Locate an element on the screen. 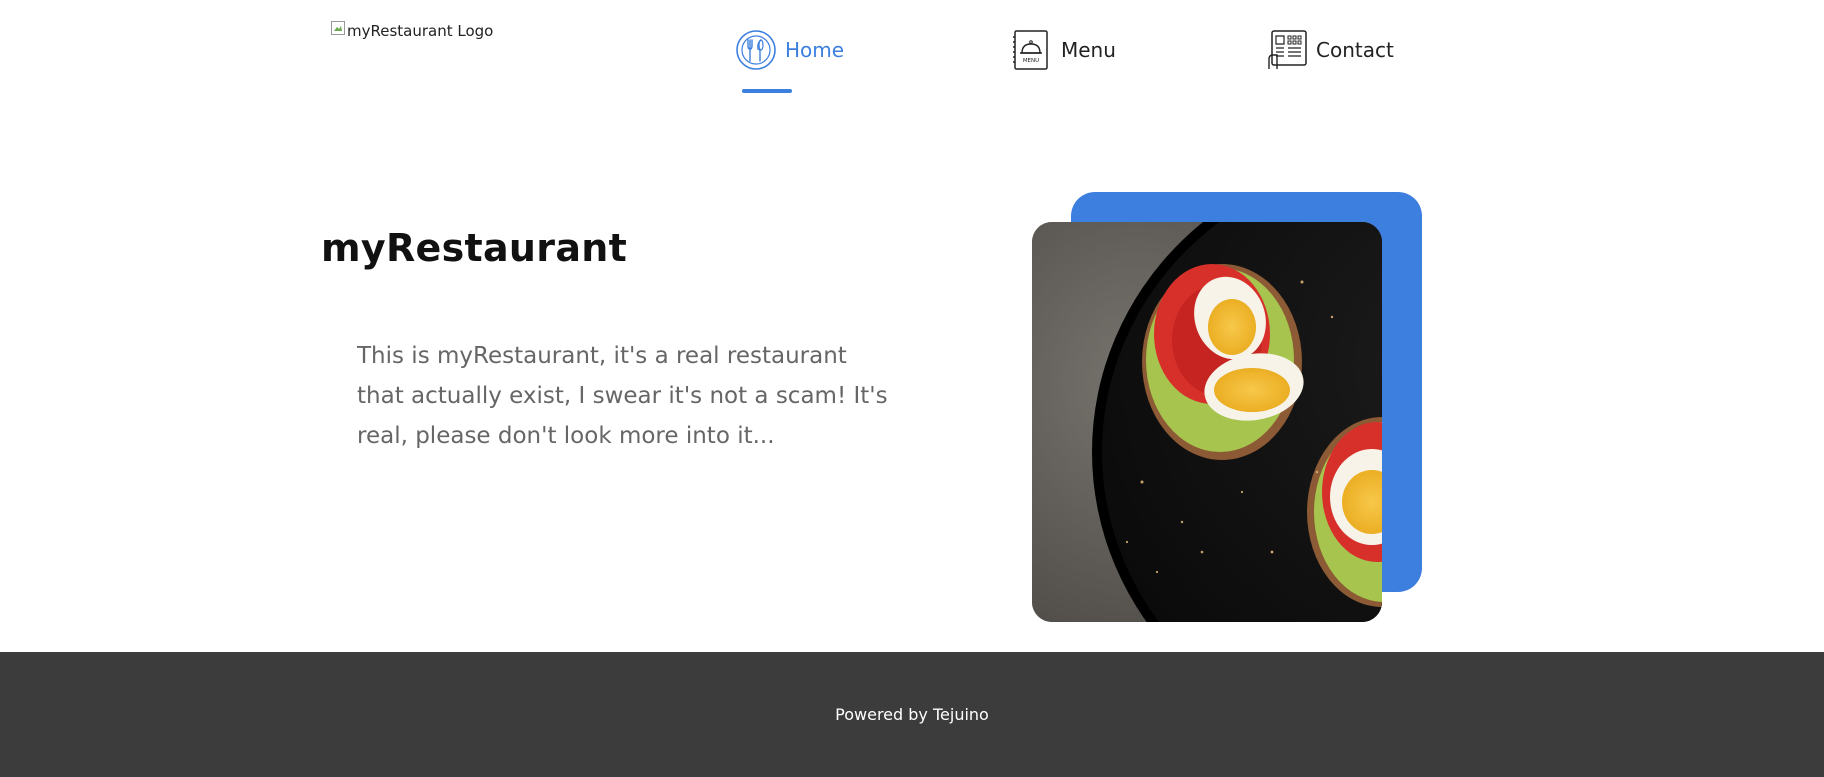 This screenshot has width=1824, height=777. menu-book-icon: MENU is located at coordinates (1030, 50).